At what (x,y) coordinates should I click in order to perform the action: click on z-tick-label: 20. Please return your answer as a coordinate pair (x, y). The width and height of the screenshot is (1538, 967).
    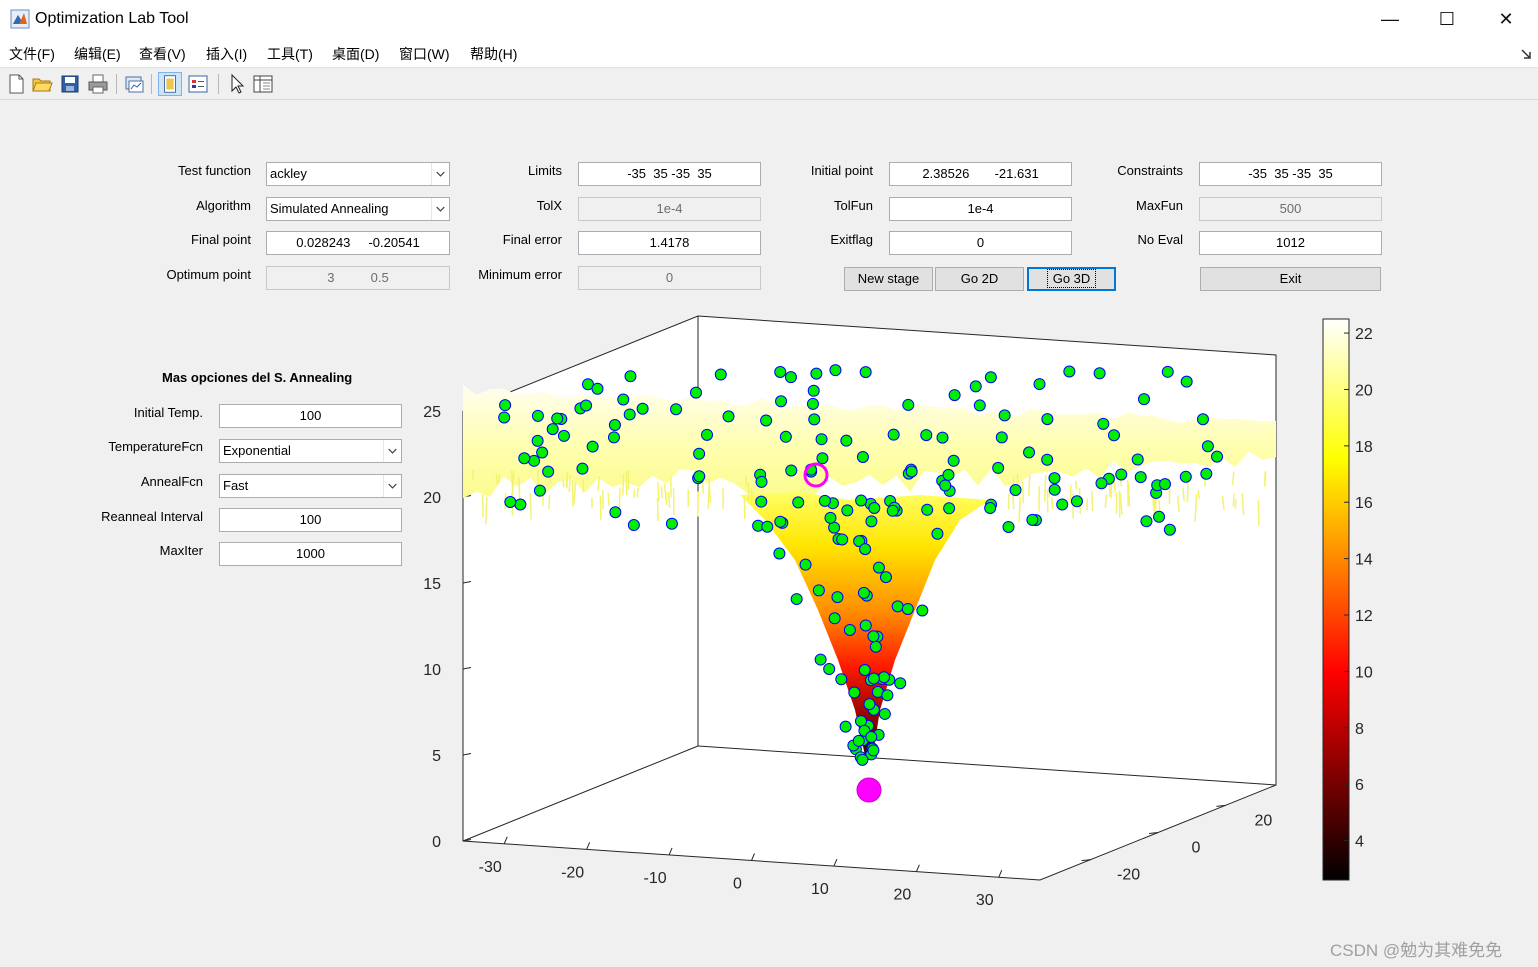
    Looking at the image, I should click on (432, 498).